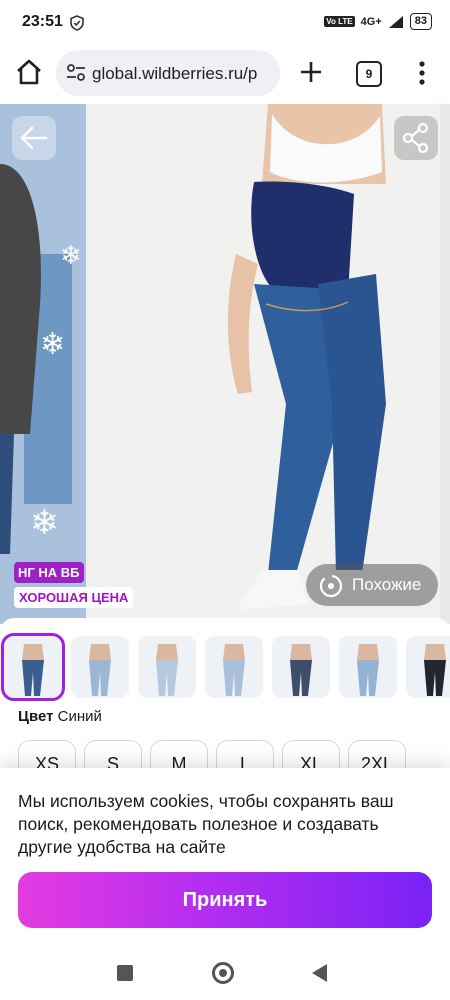 The height and width of the screenshot is (1000, 450). Describe the element at coordinates (339, 21) in the screenshot. I see `volte-icon: Vo LTE` at that location.